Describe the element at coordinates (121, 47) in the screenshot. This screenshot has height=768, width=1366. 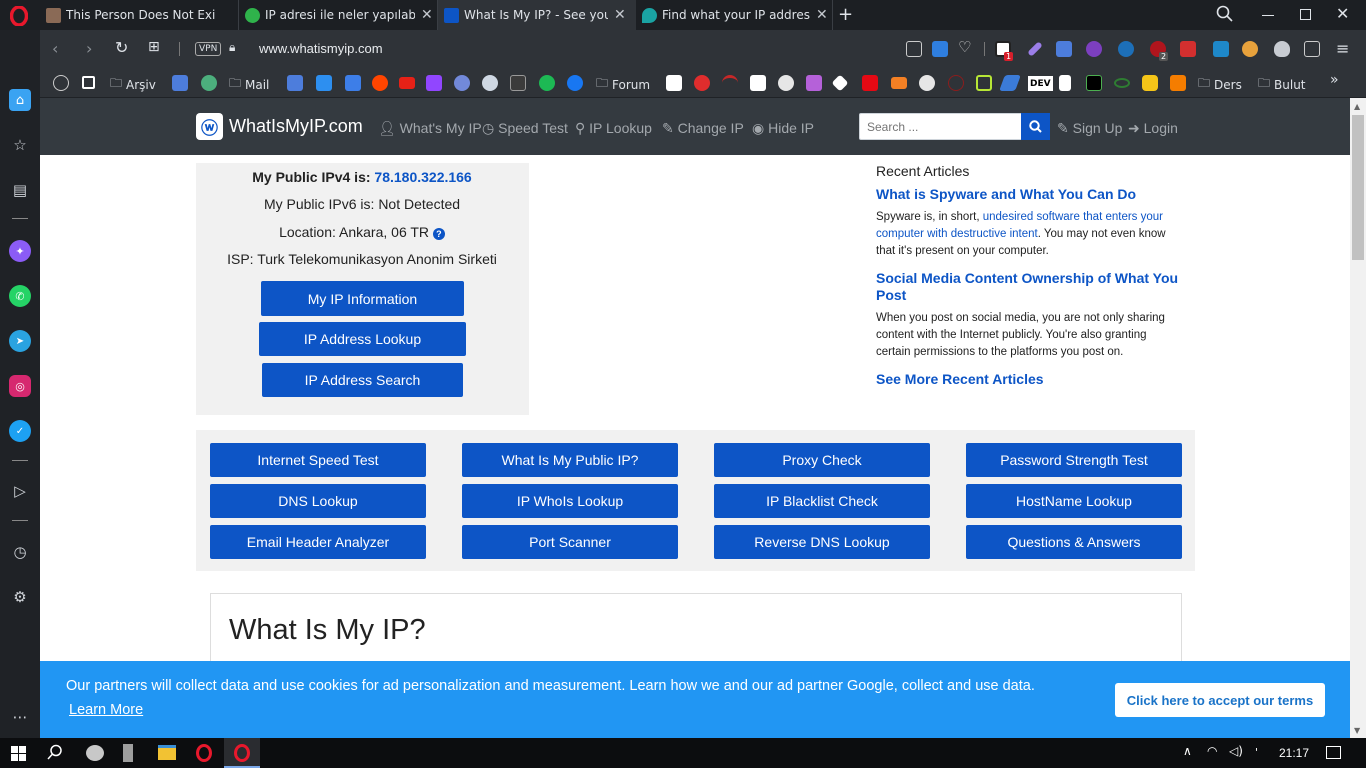
I see `reload-icon: ↻` at that location.